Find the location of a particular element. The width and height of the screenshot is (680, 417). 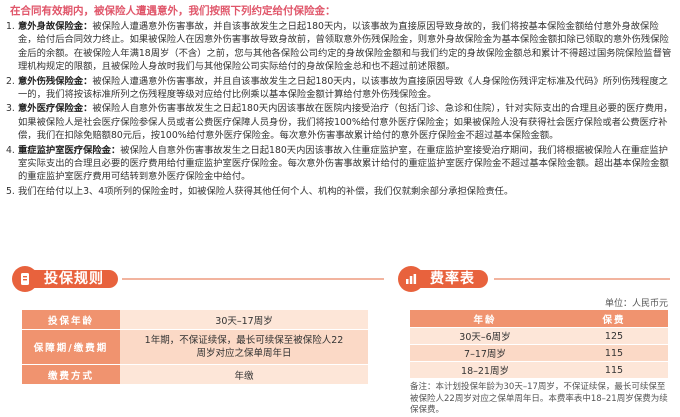

col-age-header: 年龄 is located at coordinates (485, 319).